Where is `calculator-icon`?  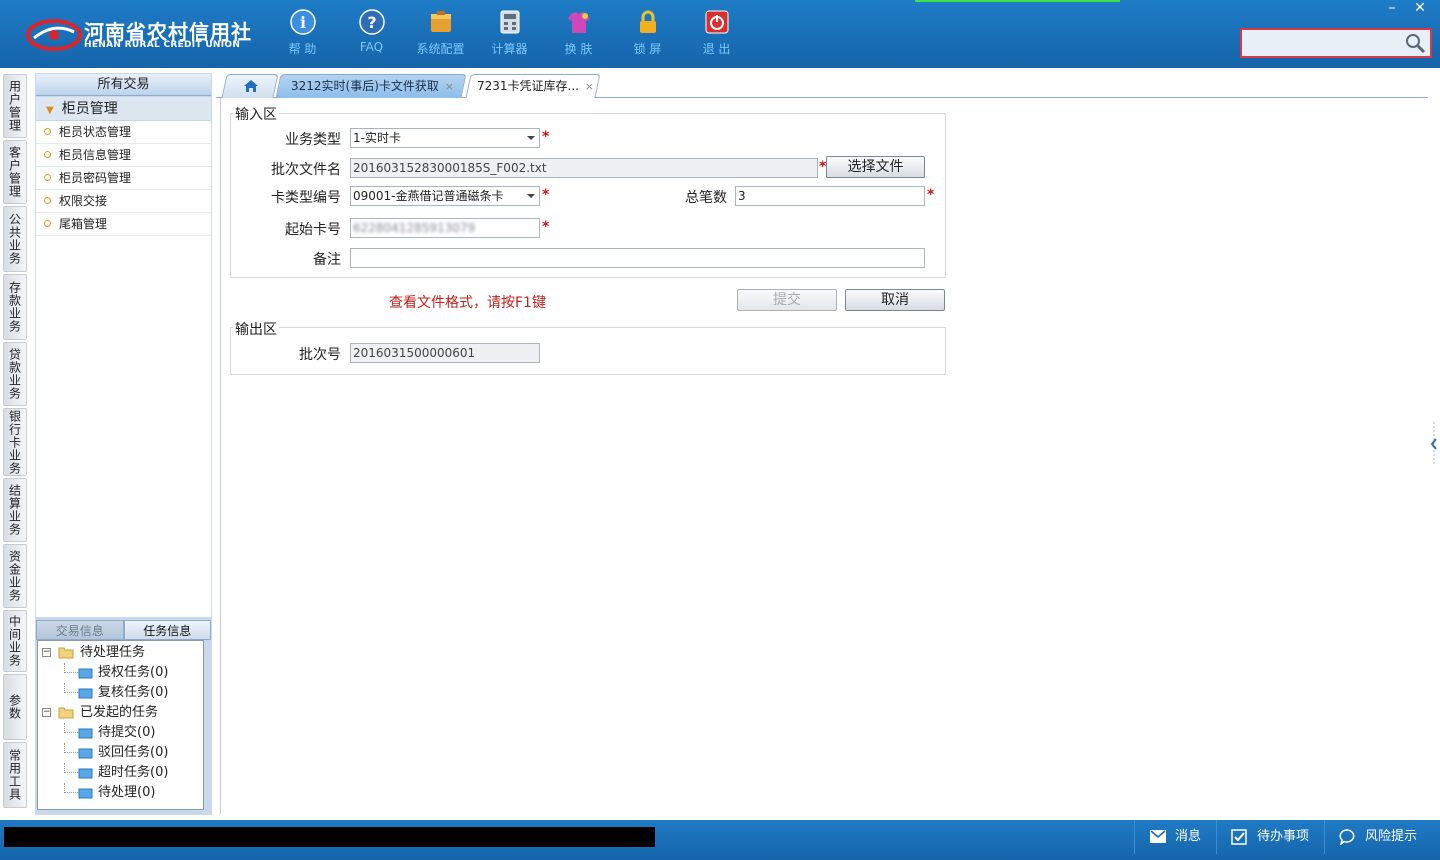 calculator-icon is located at coordinates (509, 22).